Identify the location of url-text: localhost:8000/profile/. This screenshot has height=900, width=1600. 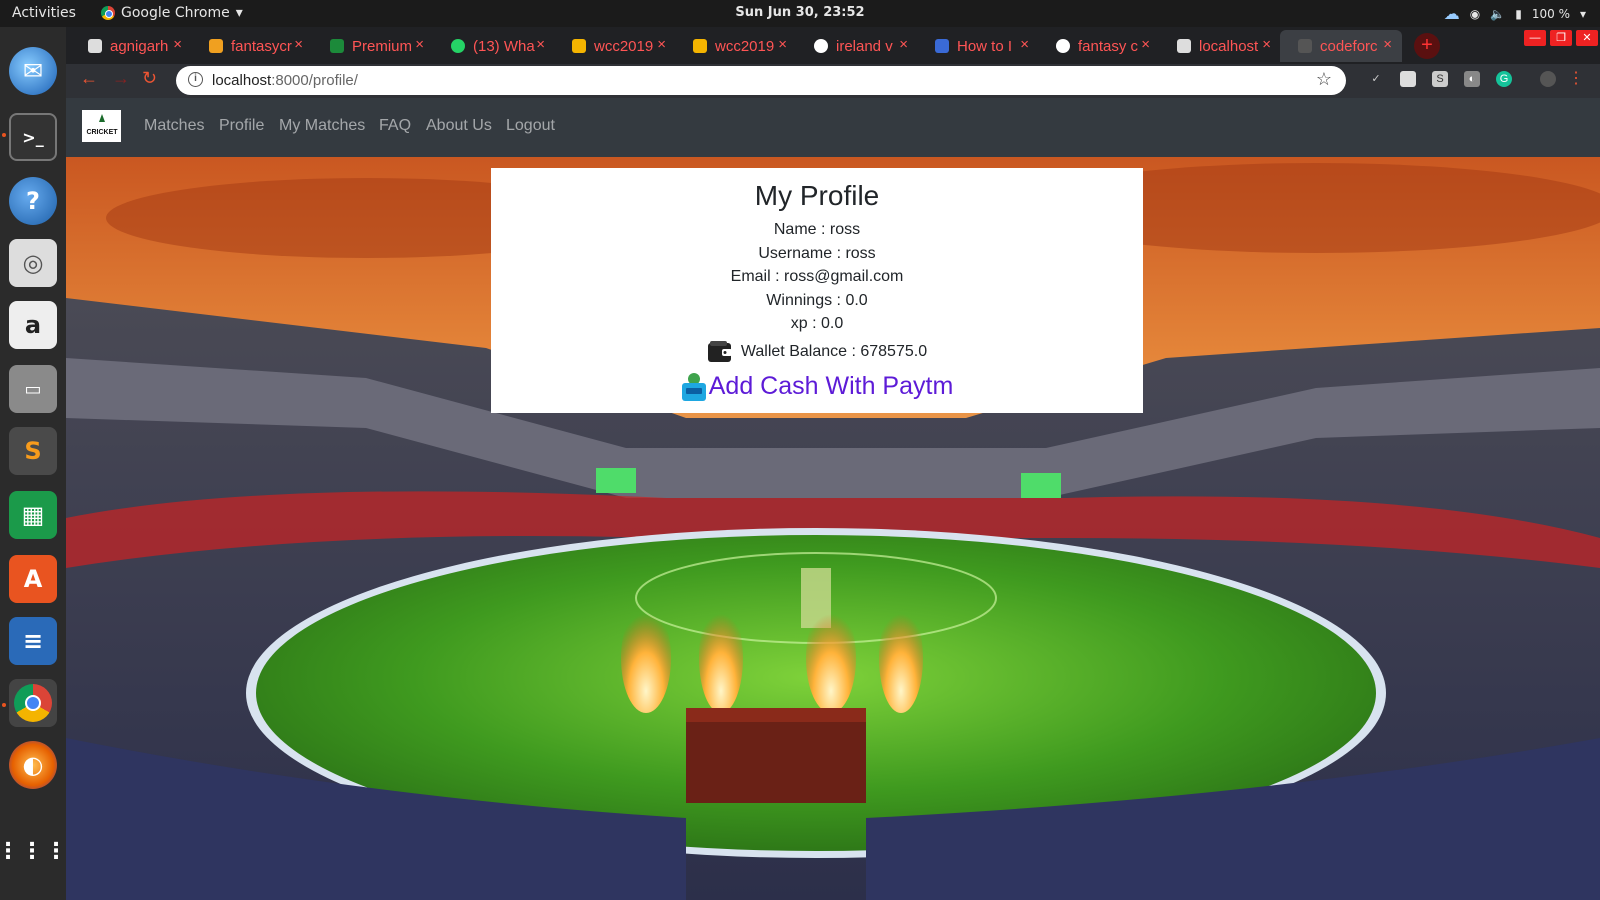
(285, 80).